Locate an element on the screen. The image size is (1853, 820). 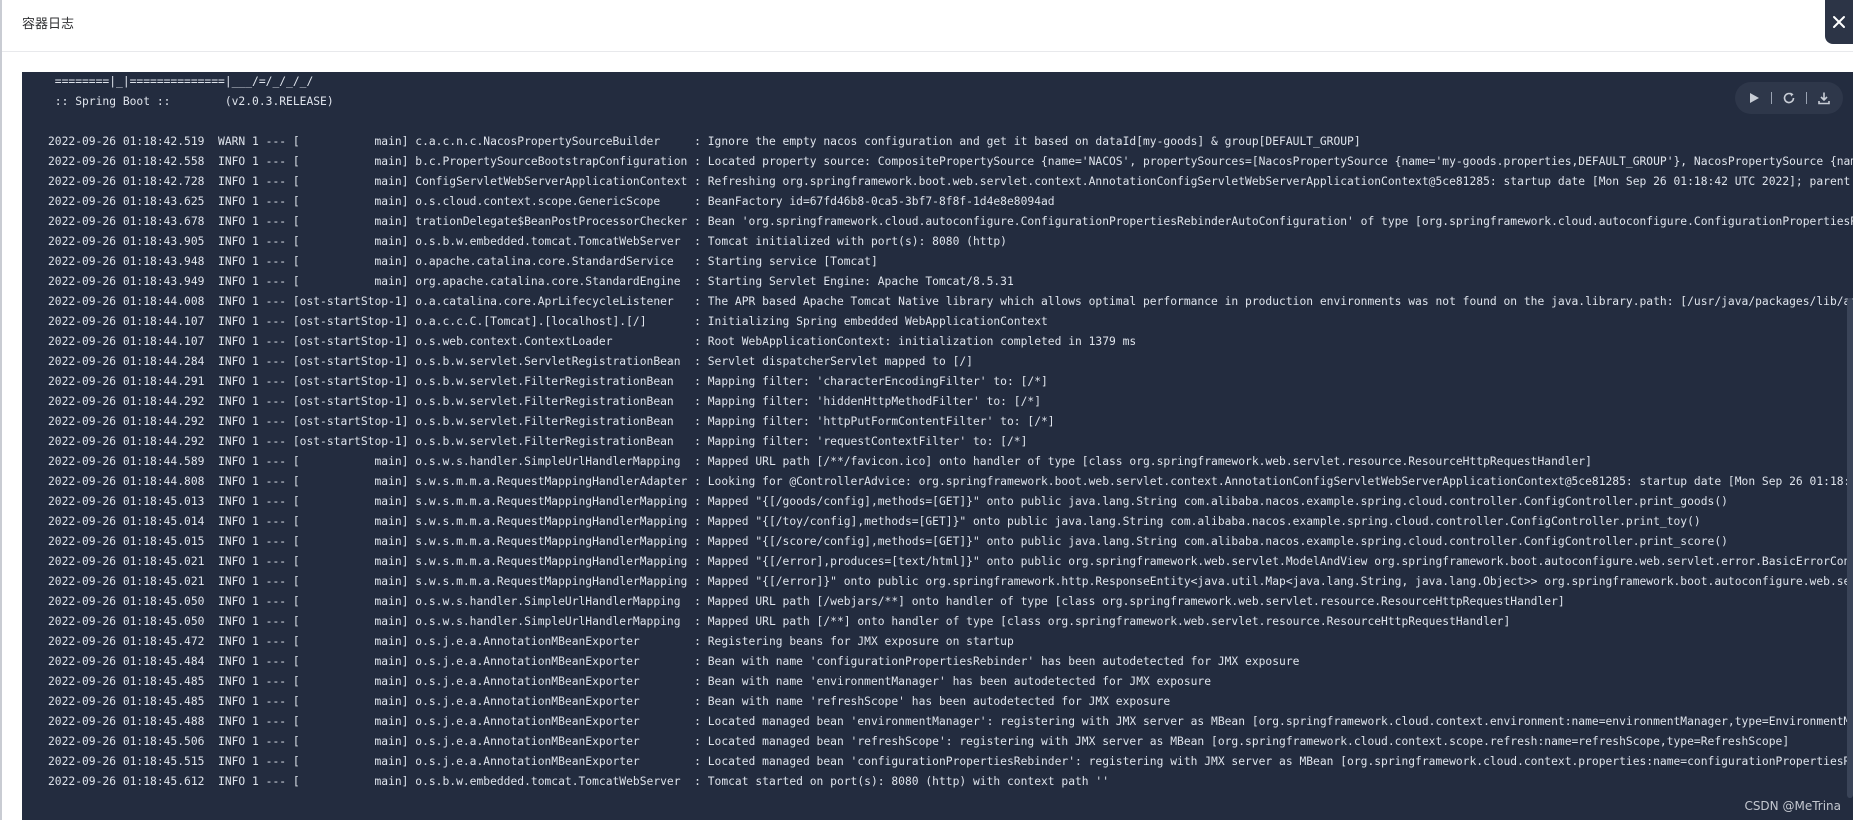
log-line: :: Spring Boot :: (v2.0.3.RELEASE) is located at coordinates (191, 101).